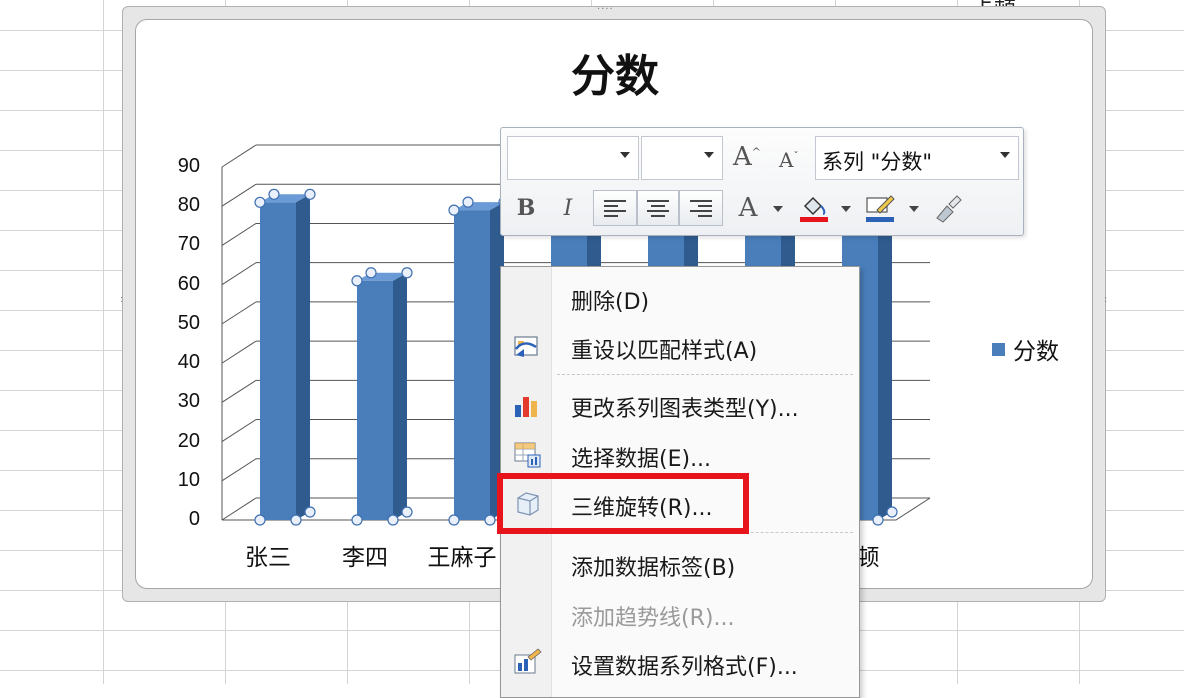 The image size is (1184, 698). What do you see at coordinates (748, 208) in the screenshot?
I see `font-color-button: A` at bounding box center [748, 208].